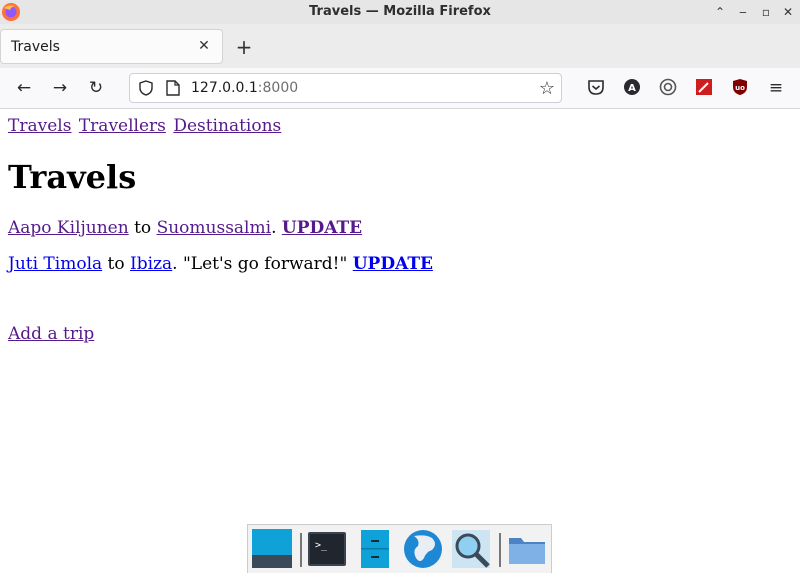  Describe the element at coordinates (776, 88) in the screenshot. I see `hamburger-menu-icon: ≡` at that location.